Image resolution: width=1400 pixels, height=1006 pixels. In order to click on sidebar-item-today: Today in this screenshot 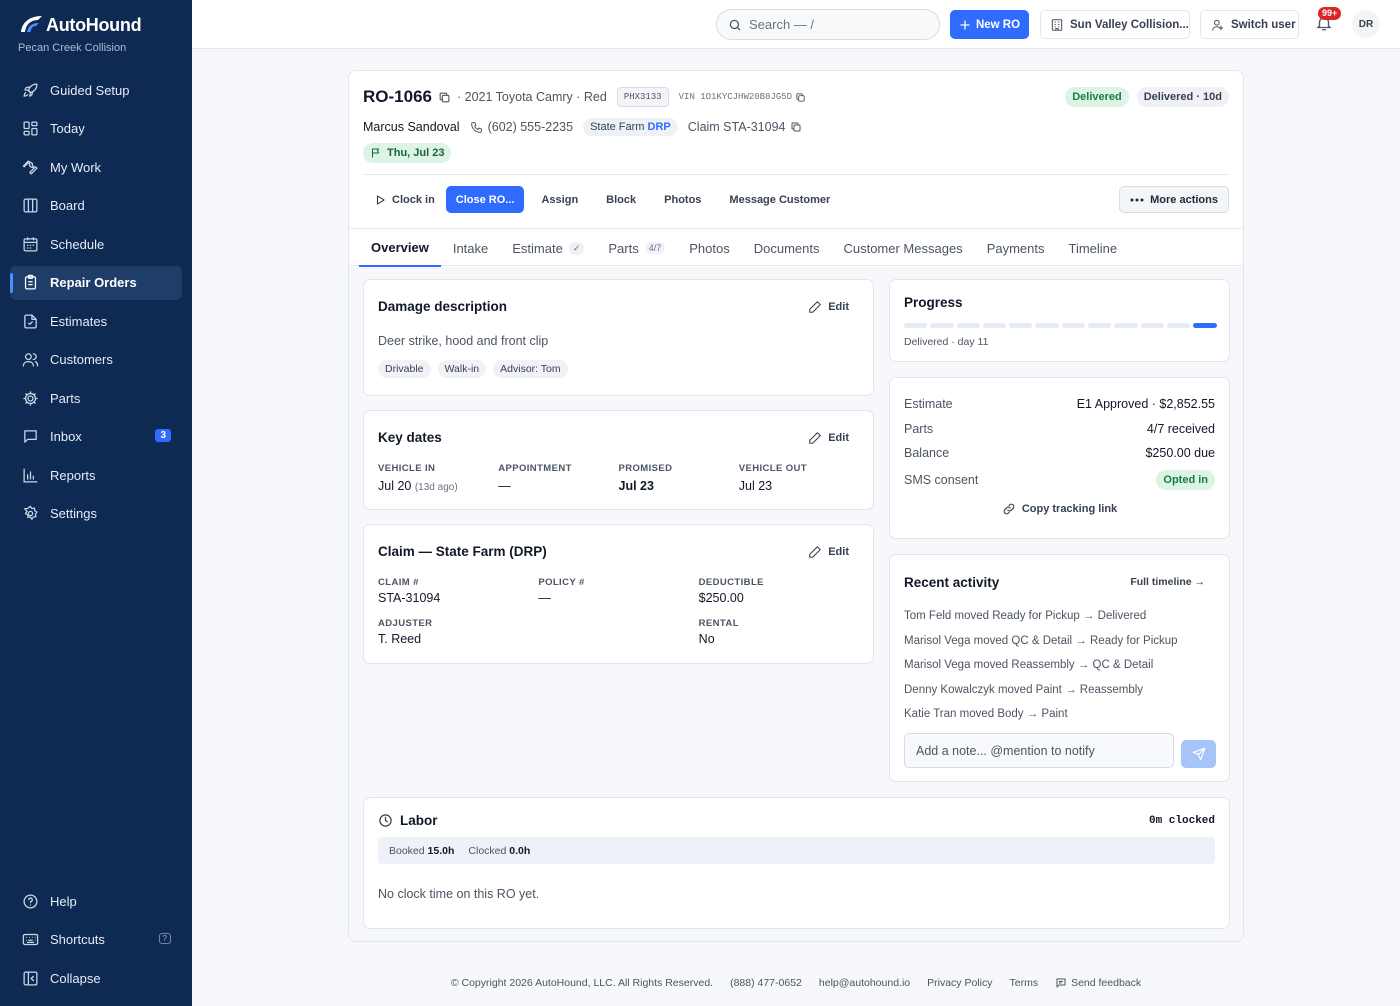, I will do `click(96, 129)`.